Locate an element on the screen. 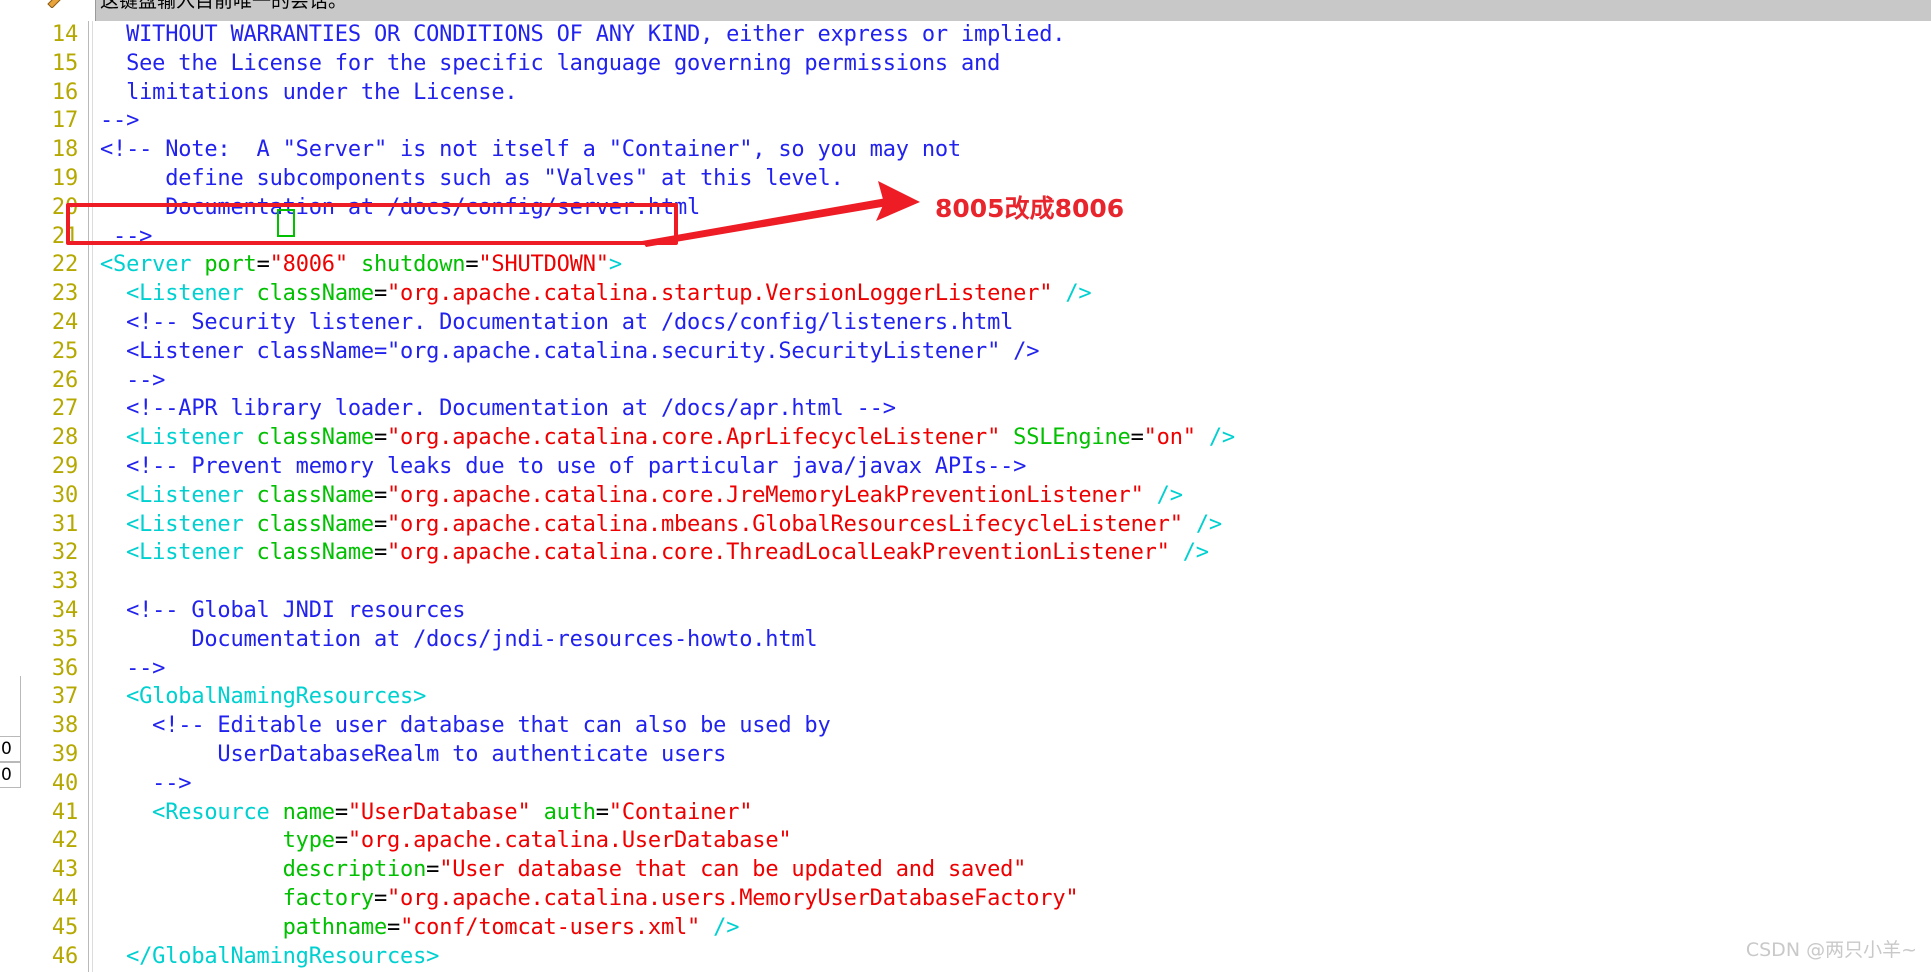  code-line: 16 limitations under the License. is located at coordinates (965, 93).